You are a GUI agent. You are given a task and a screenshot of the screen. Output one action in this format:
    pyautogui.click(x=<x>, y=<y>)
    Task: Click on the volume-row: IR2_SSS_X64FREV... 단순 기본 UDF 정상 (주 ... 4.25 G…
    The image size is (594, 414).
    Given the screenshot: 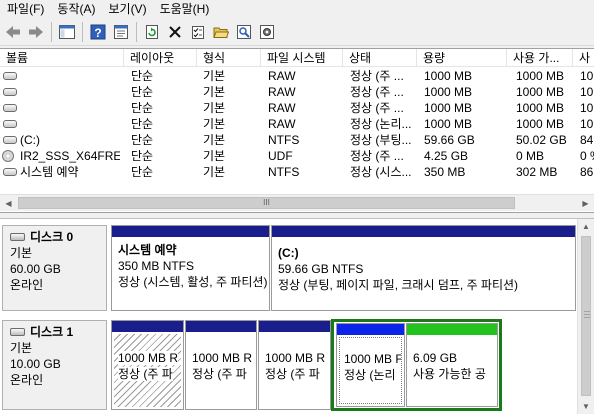 What is the action you would take?
    pyautogui.click(x=297, y=156)
    